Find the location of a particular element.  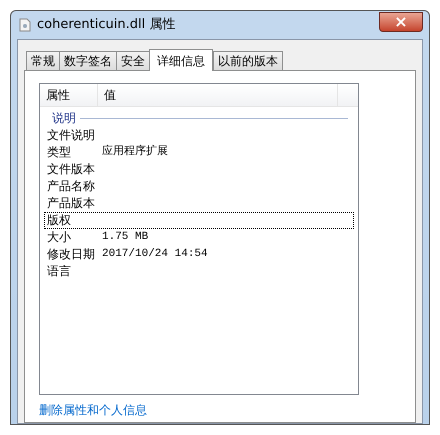

tab: 安全 is located at coordinates (133, 60).